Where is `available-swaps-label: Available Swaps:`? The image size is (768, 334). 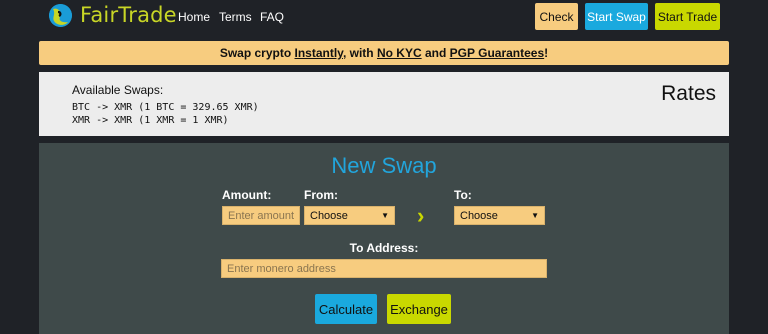 available-swaps-label: Available Swaps: is located at coordinates (118, 90).